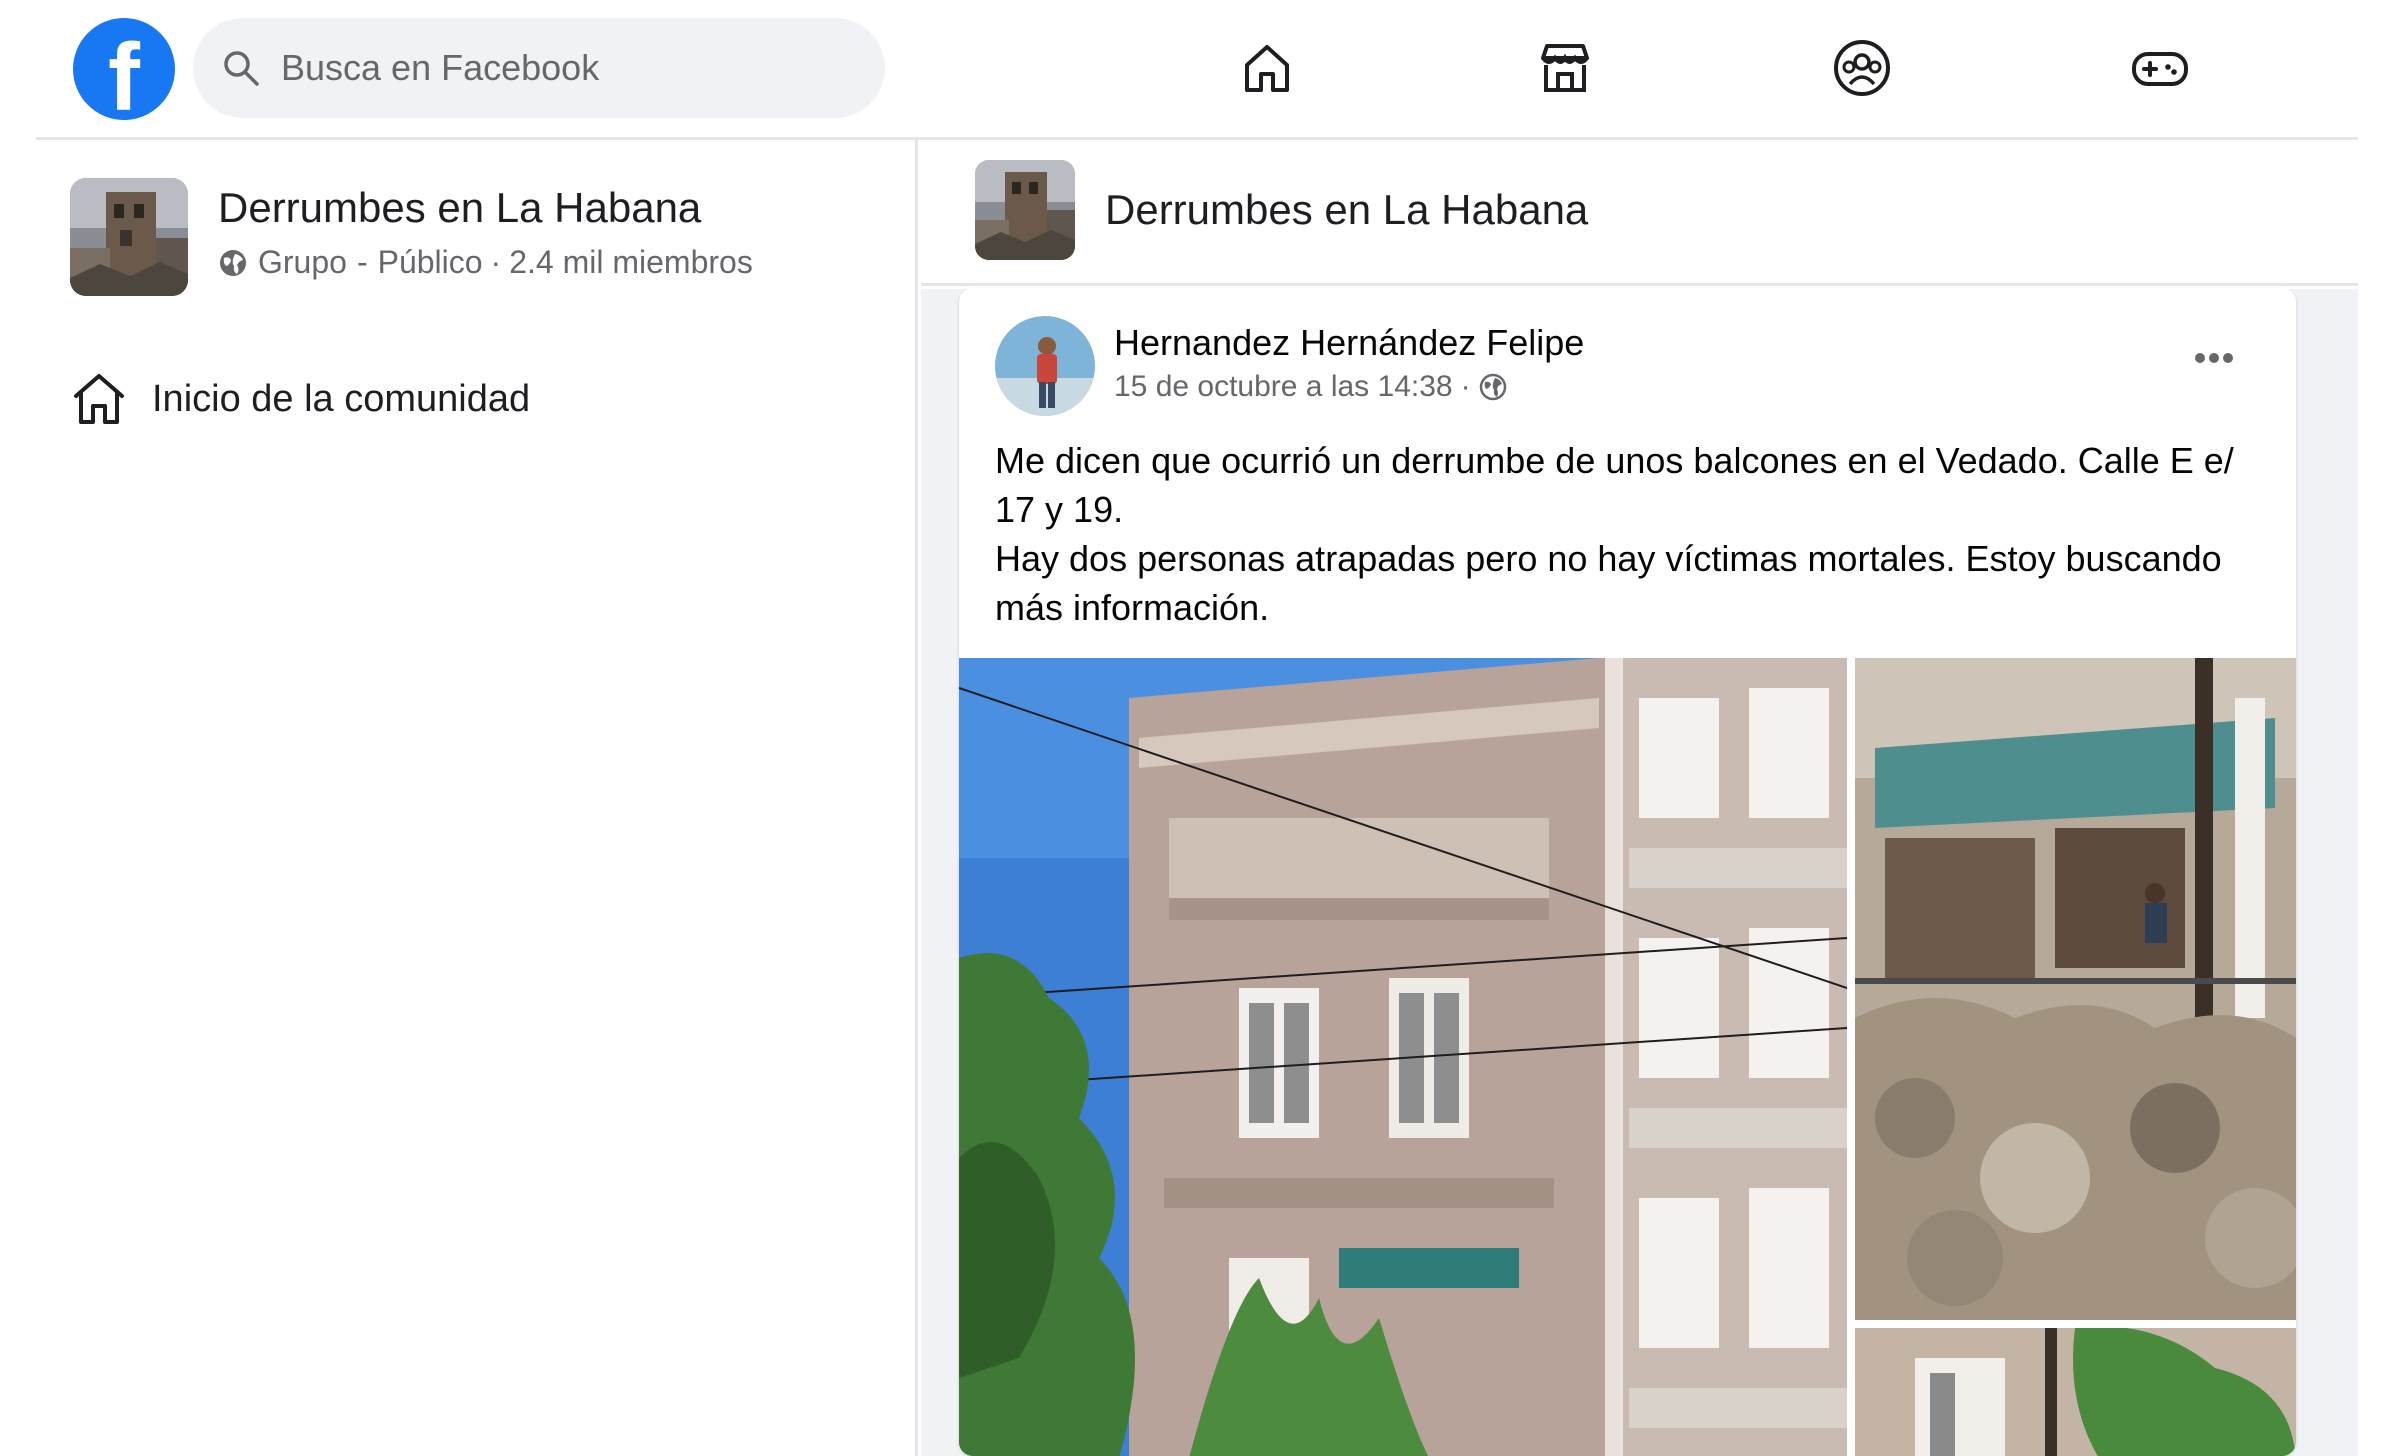 The width and height of the screenshot is (2400, 1456). I want to click on search-input, so click(561, 68).